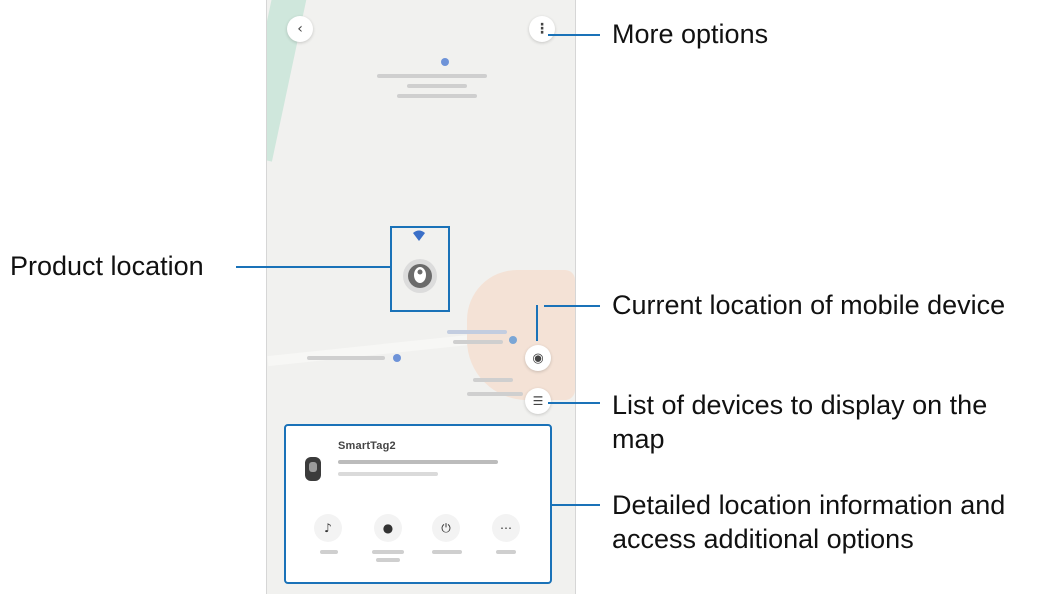 This screenshot has height=594, width=1064. Describe the element at coordinates (800, 405) in the screenshot. I see `callout-device-list-line1: List of devices to display on the` at that location.